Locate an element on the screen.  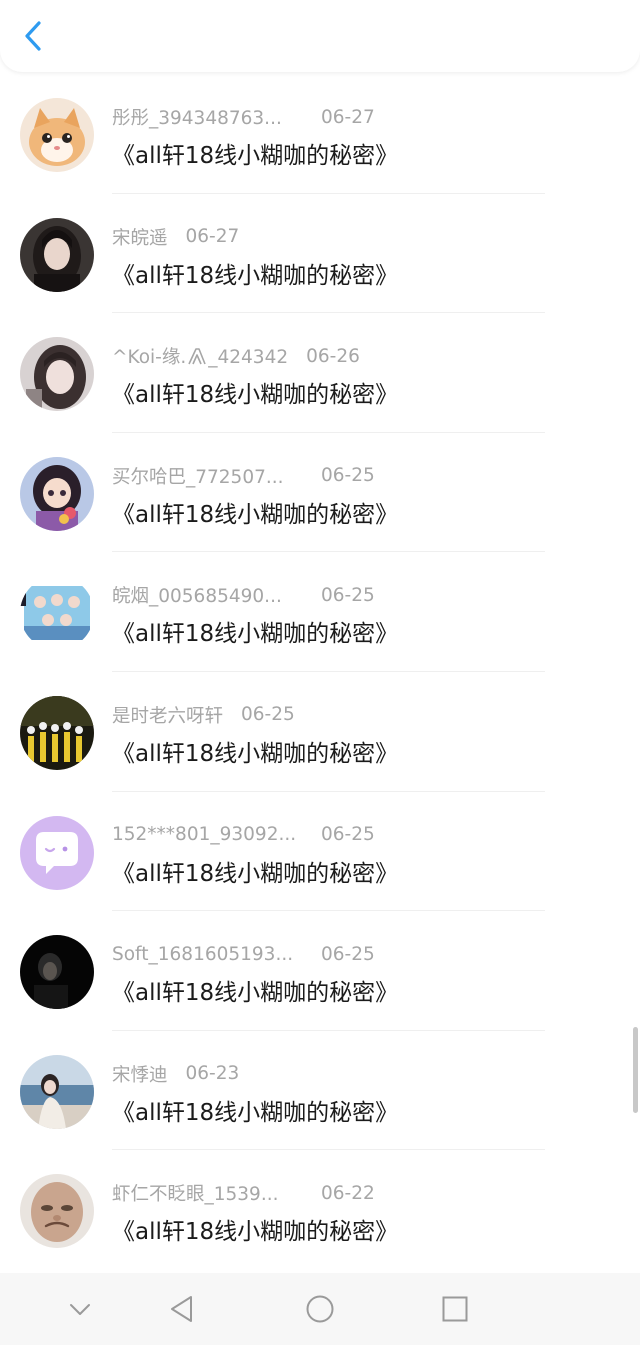
top-bar is located at coordinates (320, 36).